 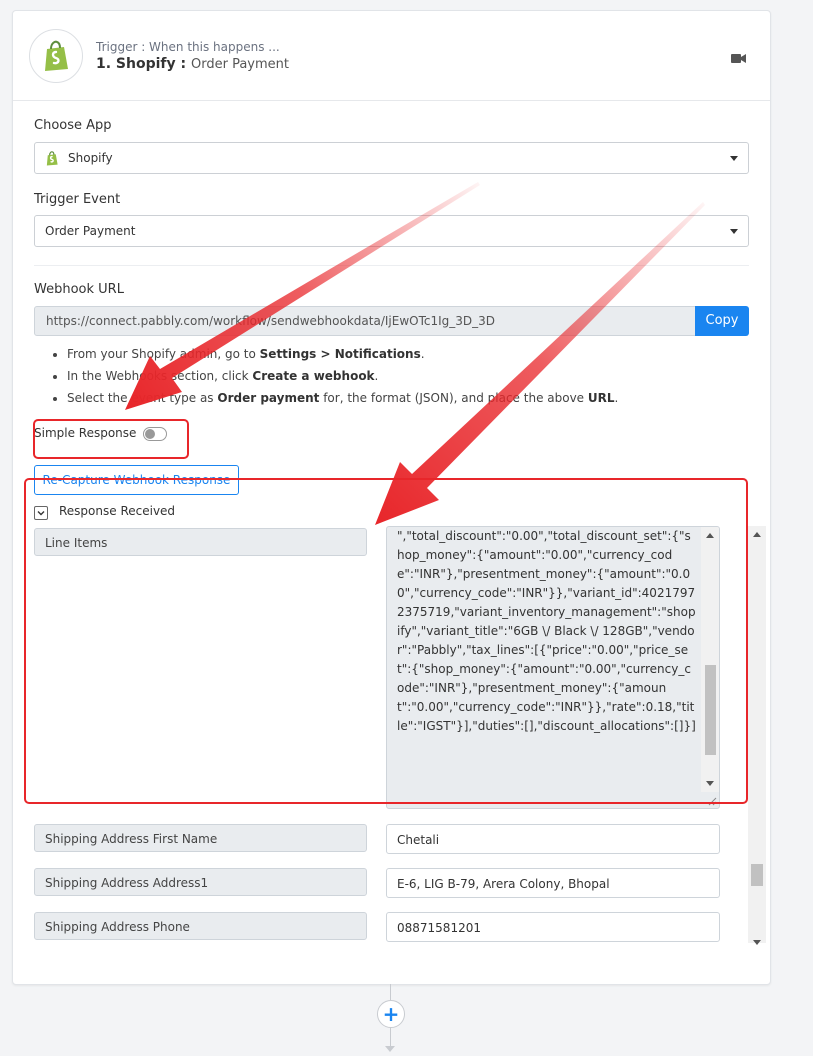 I want to click on flow-arrow-icon, so click(x=390, y=1049).